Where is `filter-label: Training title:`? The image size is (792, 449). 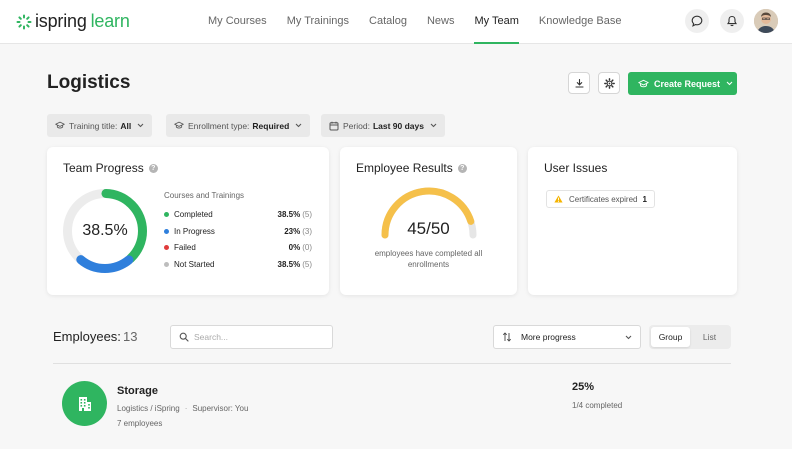
filter-label: Training title: is located at coordinates (93, 125).